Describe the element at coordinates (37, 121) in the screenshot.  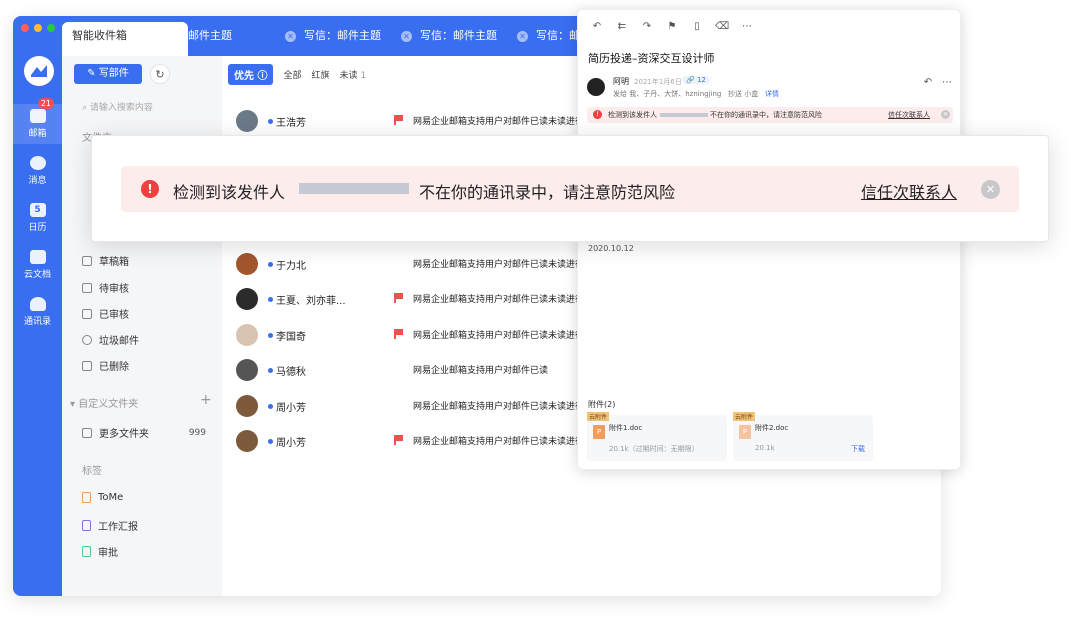
I see `rail-item-mail: 21 邮箱` at that location.